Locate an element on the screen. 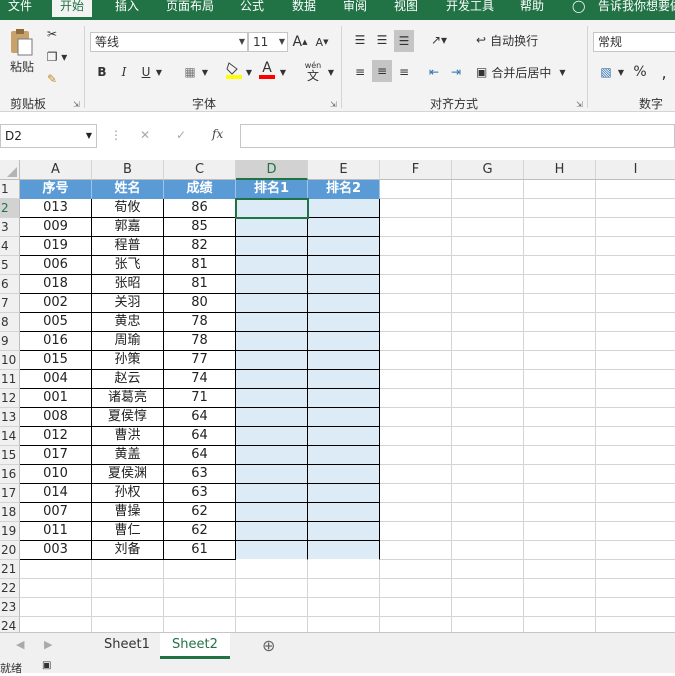 The image size is (675, 676). cell-g9 is located at coordinates (488, 341).